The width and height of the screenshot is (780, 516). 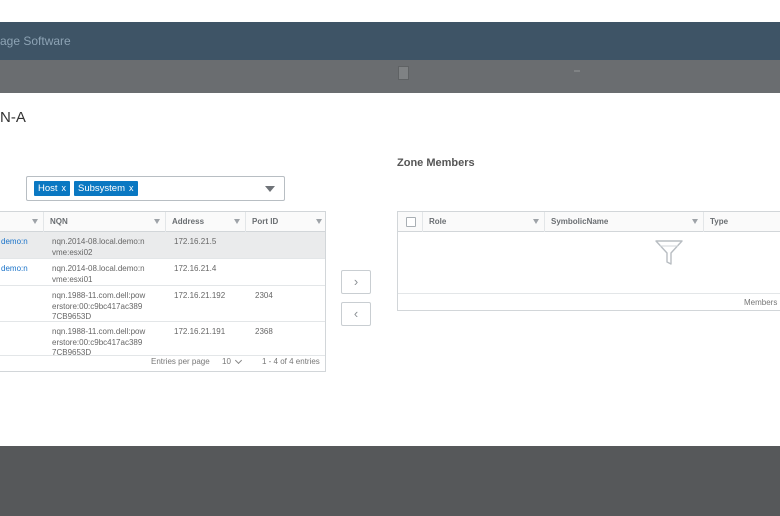 What do you see at coordinates (285, 222) in the screenshot?
I see `column-header-port-id: Port ID` at bounding box center [285, 222].